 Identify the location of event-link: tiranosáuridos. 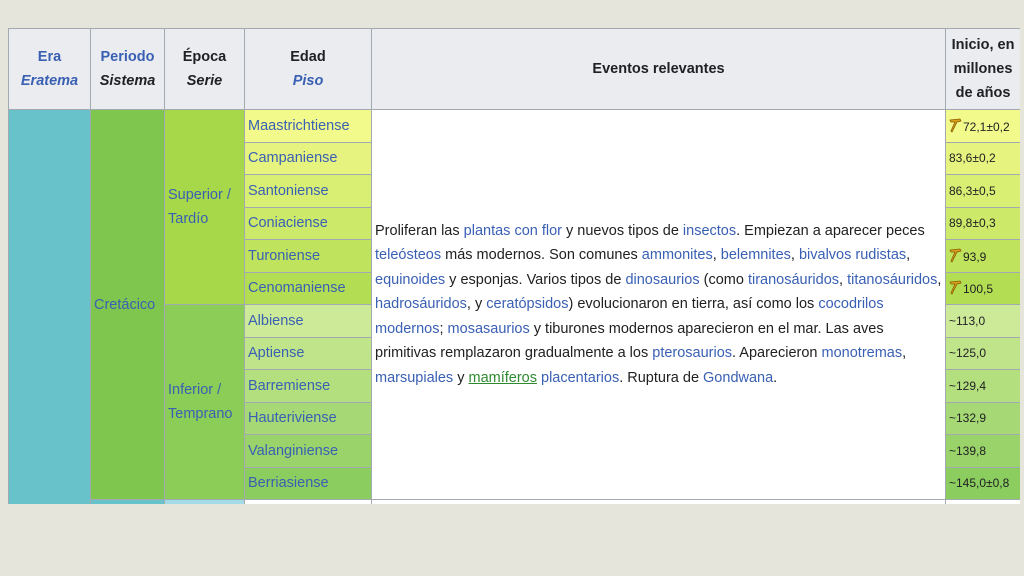
(793, 280).